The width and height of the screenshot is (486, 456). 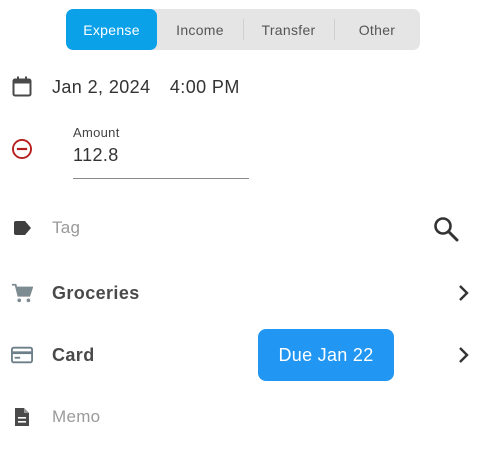 I want to click on amount-field: Amount 112.8, so click(x=161, y=152).